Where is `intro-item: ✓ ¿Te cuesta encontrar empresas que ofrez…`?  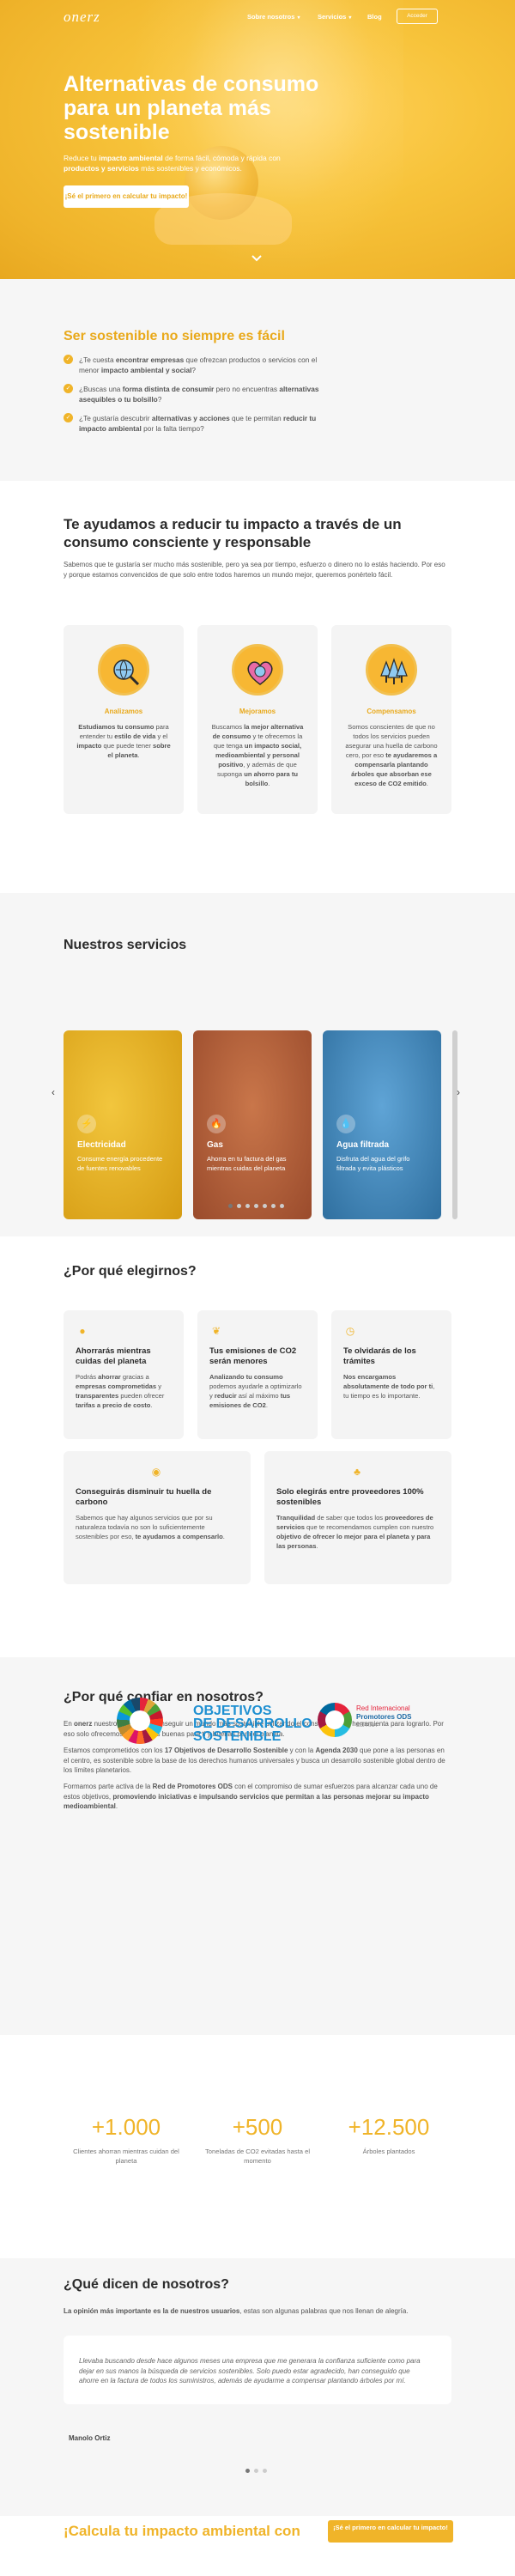
intro-item: ✓ ¿Te cuesta encontrar empresas que ofrez… is located at coordinates (197, 365).